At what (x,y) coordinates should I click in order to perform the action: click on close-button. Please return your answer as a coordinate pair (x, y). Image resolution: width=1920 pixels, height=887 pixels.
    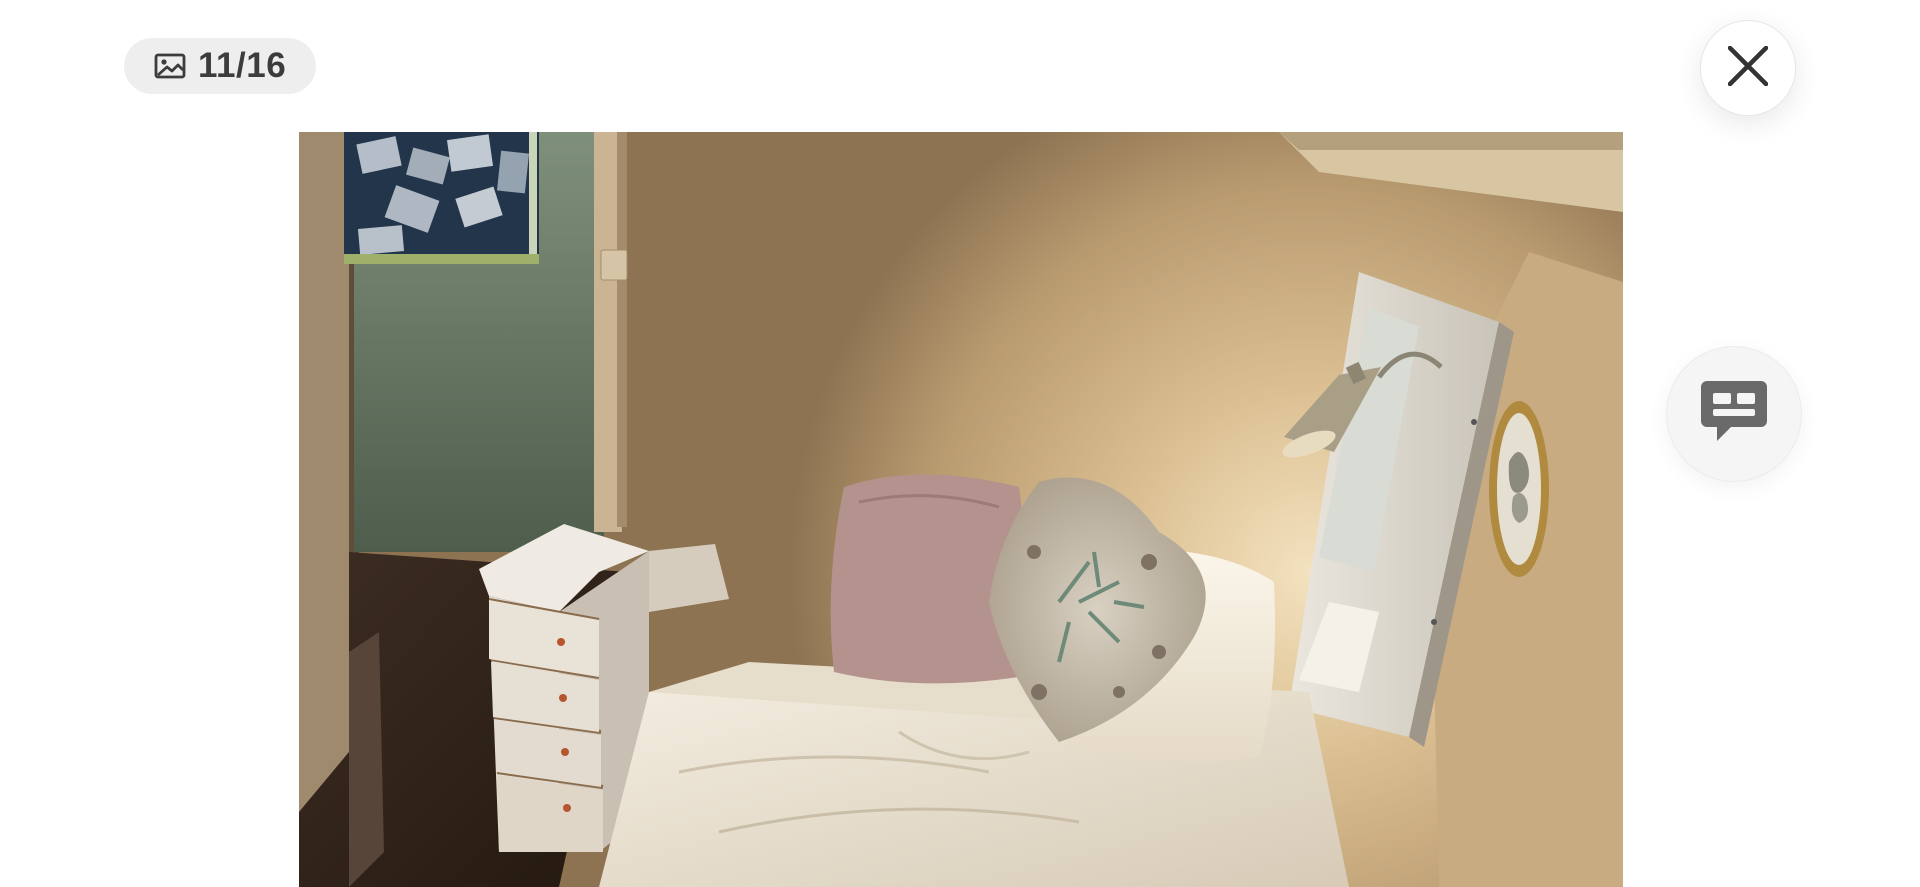
    Looking at the image, I should click on (1748, 68).